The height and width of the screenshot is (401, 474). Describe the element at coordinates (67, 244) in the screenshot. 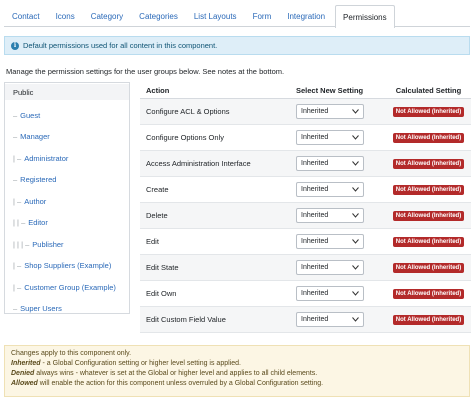

I see `group-item-publisher: | | | – Publisher` at that location.